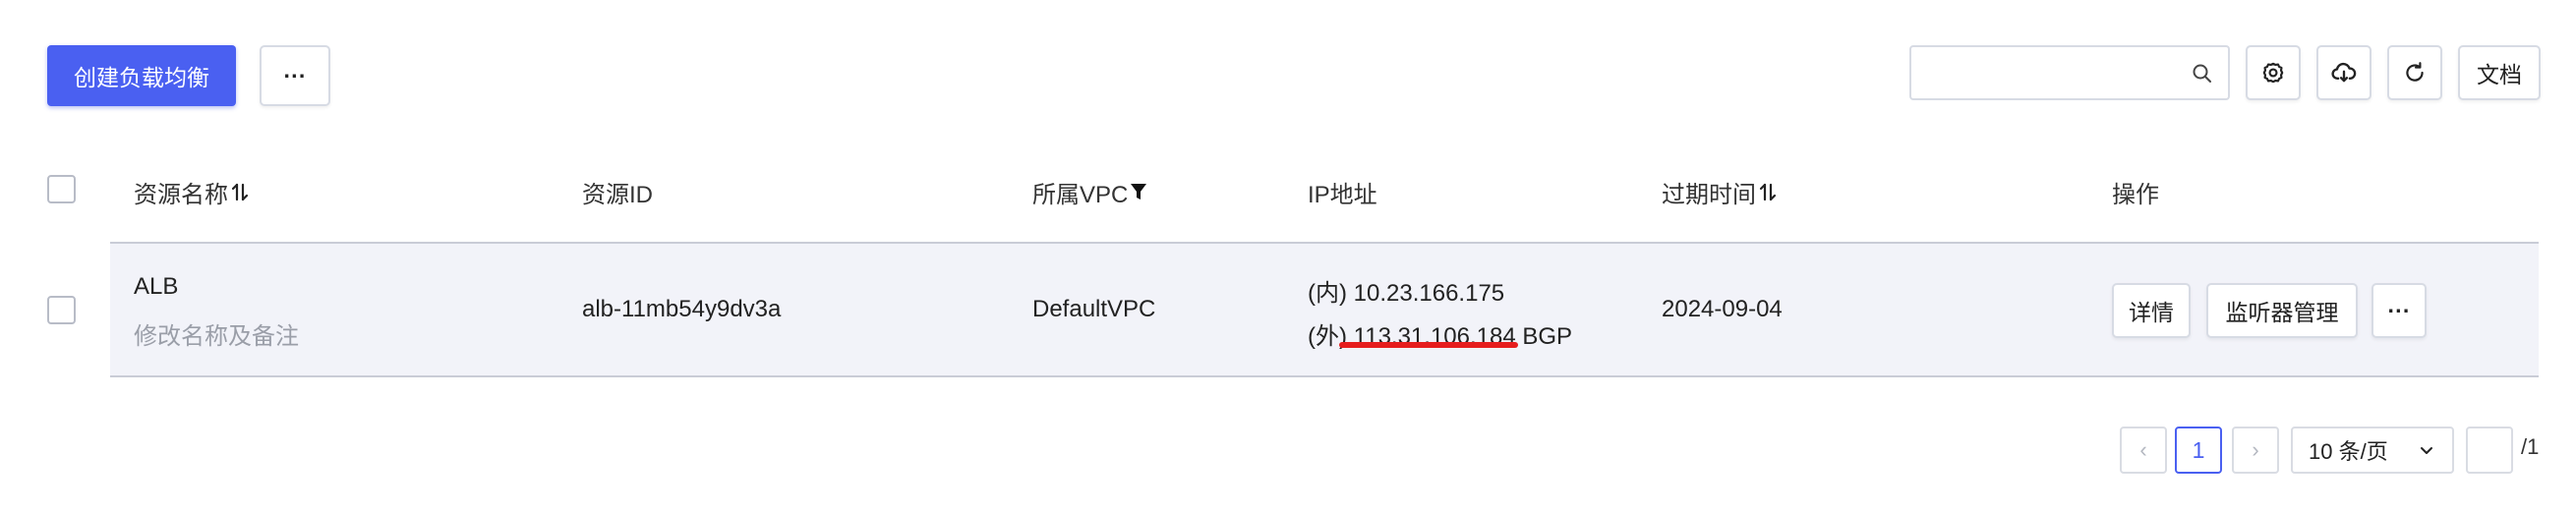 The height and width of the screenshot is (513, 2576). I want to click on search-input, so click(2051, 73).